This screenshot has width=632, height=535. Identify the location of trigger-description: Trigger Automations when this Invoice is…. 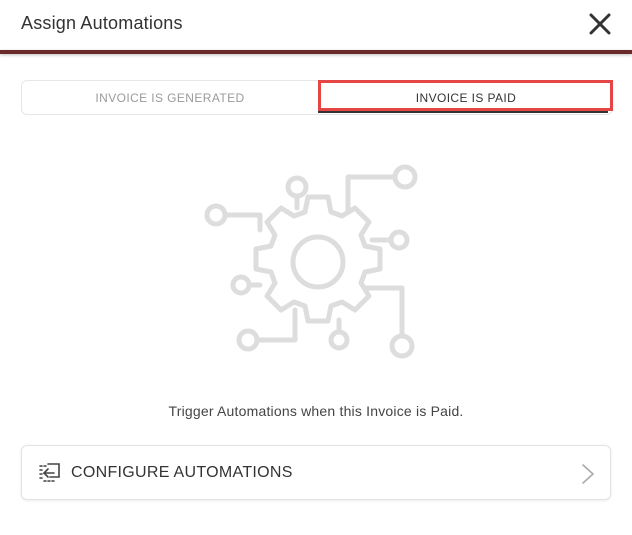
(316, 411).